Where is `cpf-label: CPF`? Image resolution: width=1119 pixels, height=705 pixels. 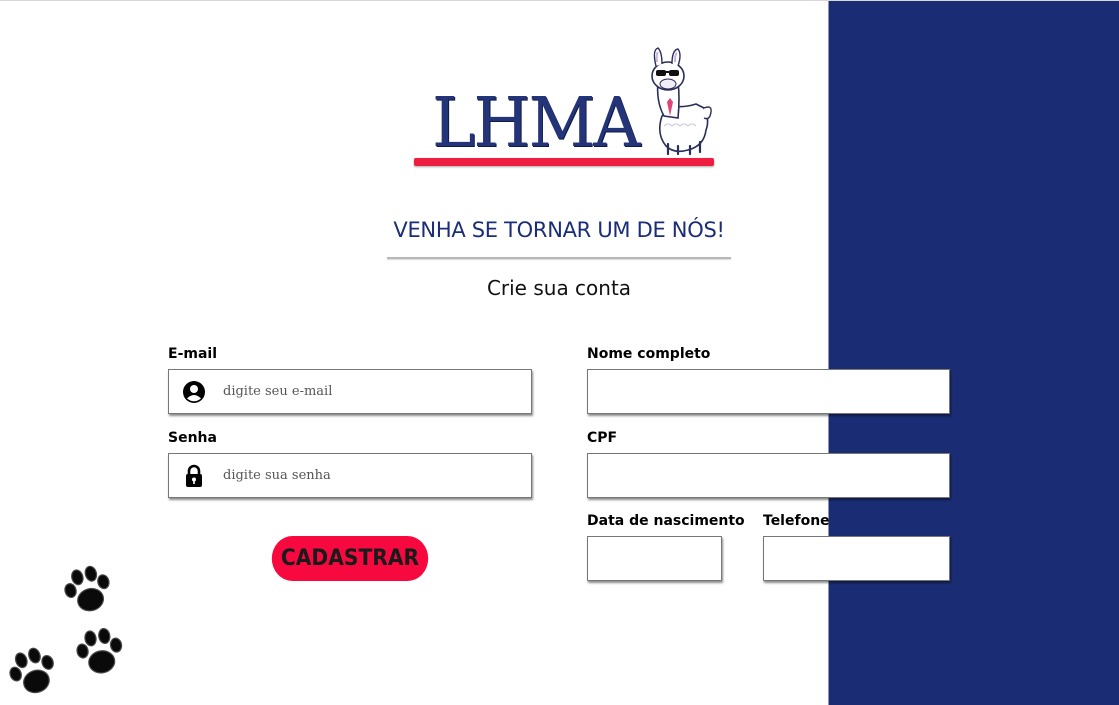 cpf-label: CPF is located at coordinates (602, 438).